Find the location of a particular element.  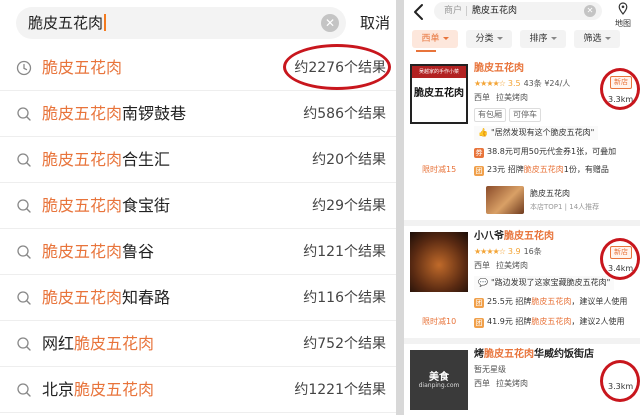

suggestion-label: 脆皮五花肉合生汇 is located at coordinates (106, 159).